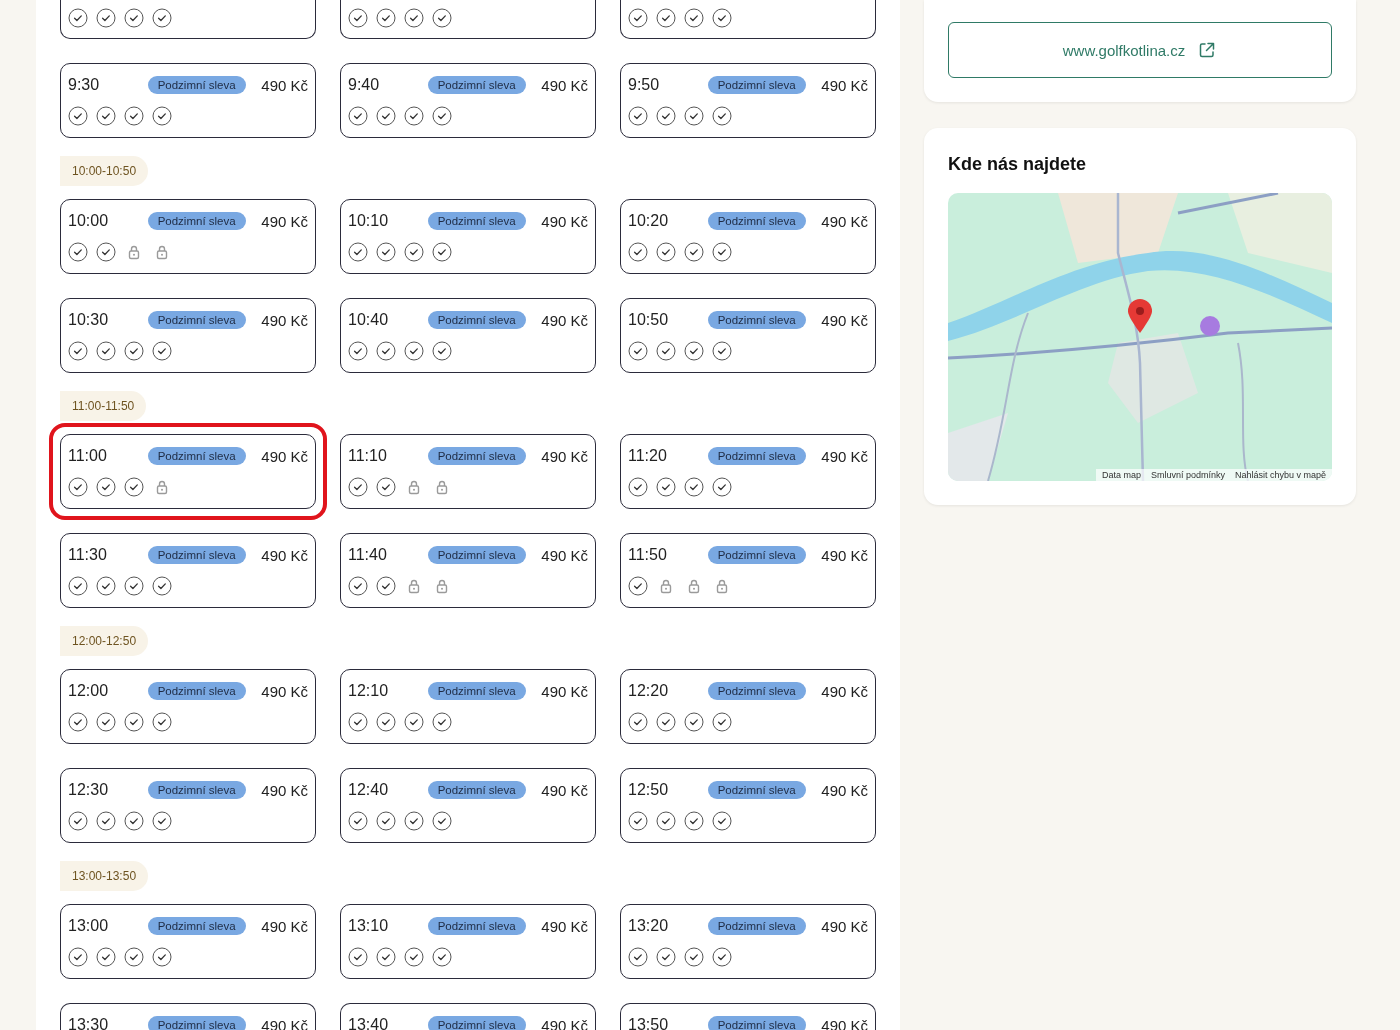  Describe the element at coordinates (369, 926) in the screenshot. I see `tee-time: 13:10` at that location.